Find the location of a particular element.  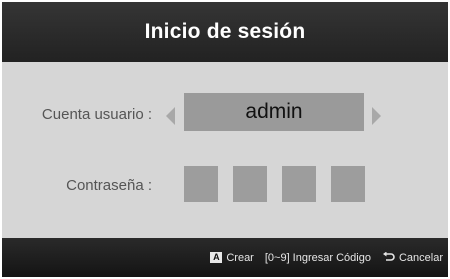

password-label: Contraseña : is located at coordinates (109, 185).